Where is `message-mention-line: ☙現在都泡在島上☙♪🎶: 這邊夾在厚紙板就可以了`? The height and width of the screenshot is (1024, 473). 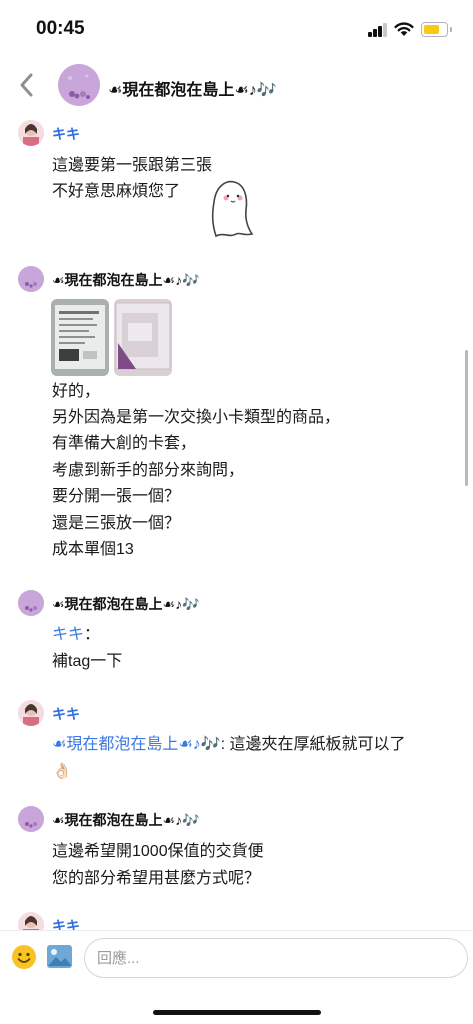 message-mention-line: ☙現在都泡在島上☙♪🎶: 這邊夾在厚紙板就可以了 is located at coordinates (229, 745).